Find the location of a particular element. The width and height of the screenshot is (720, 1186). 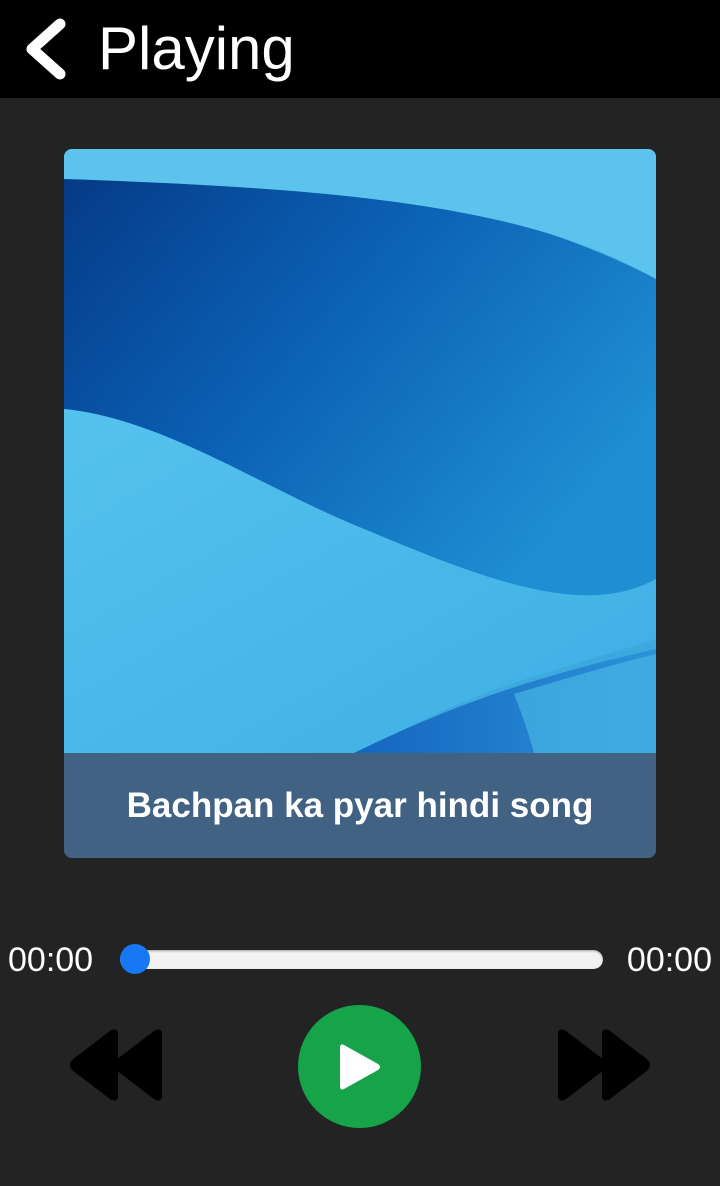

app-header: Playing is located at coordinates (360, 49).